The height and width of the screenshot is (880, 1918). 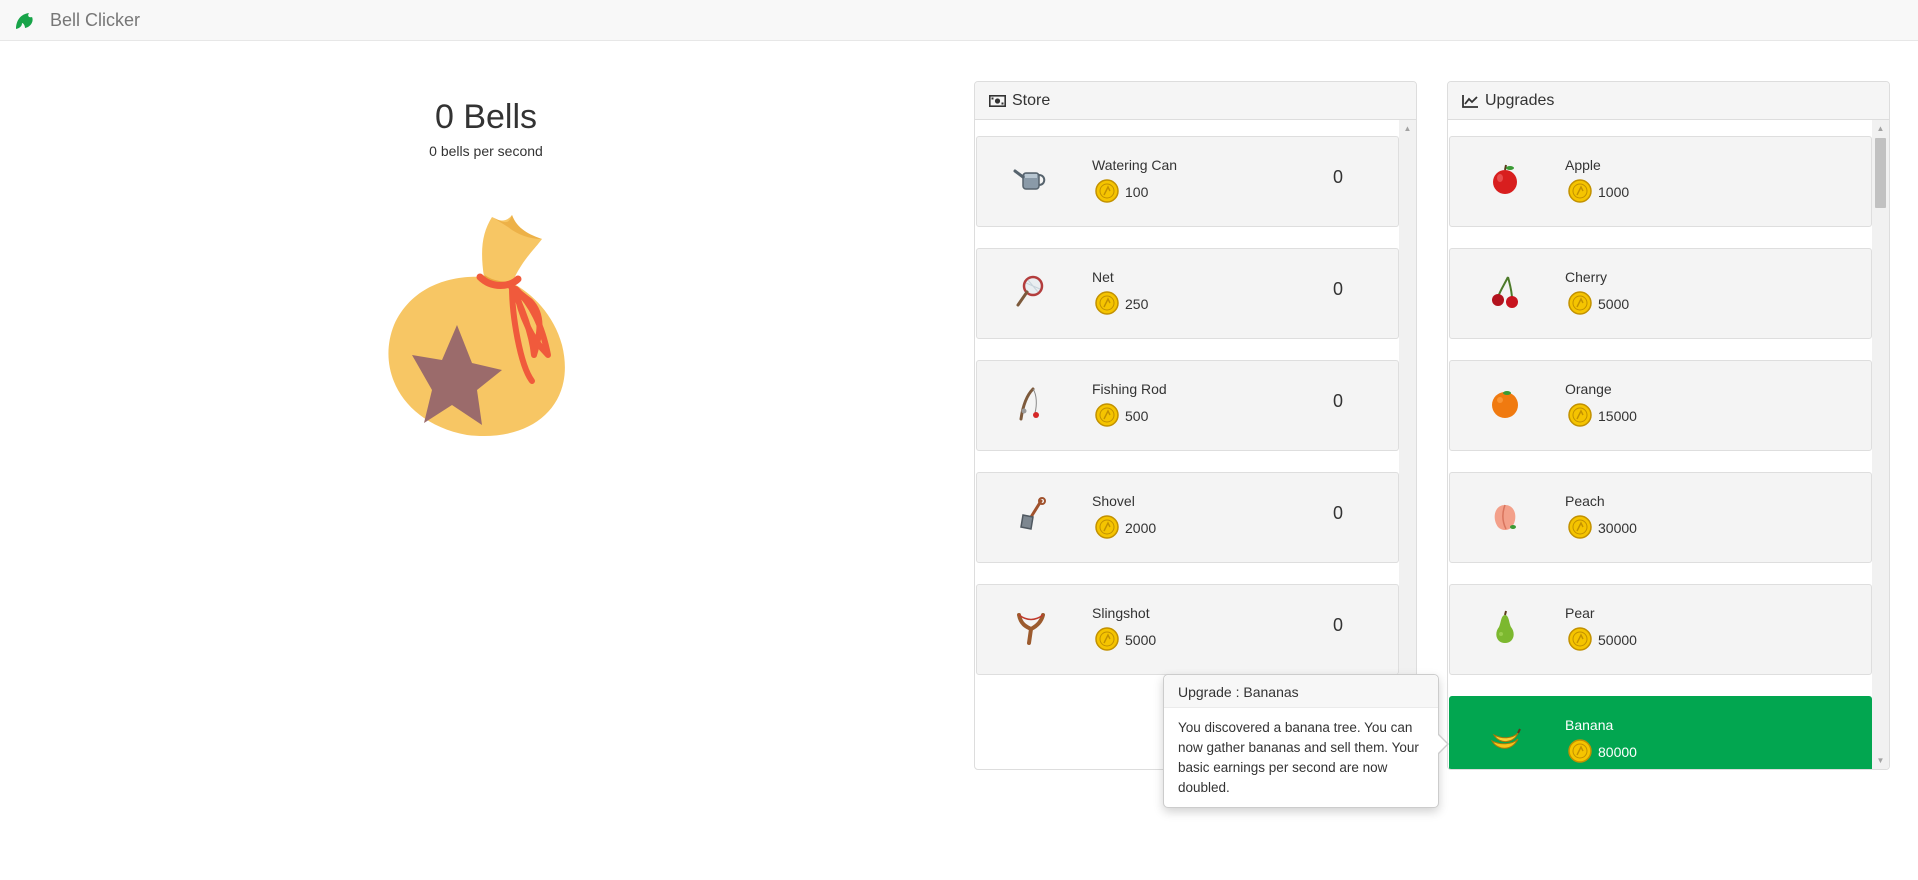 I want to click on item-name: Slingshot, so click(x=1121, y=613).